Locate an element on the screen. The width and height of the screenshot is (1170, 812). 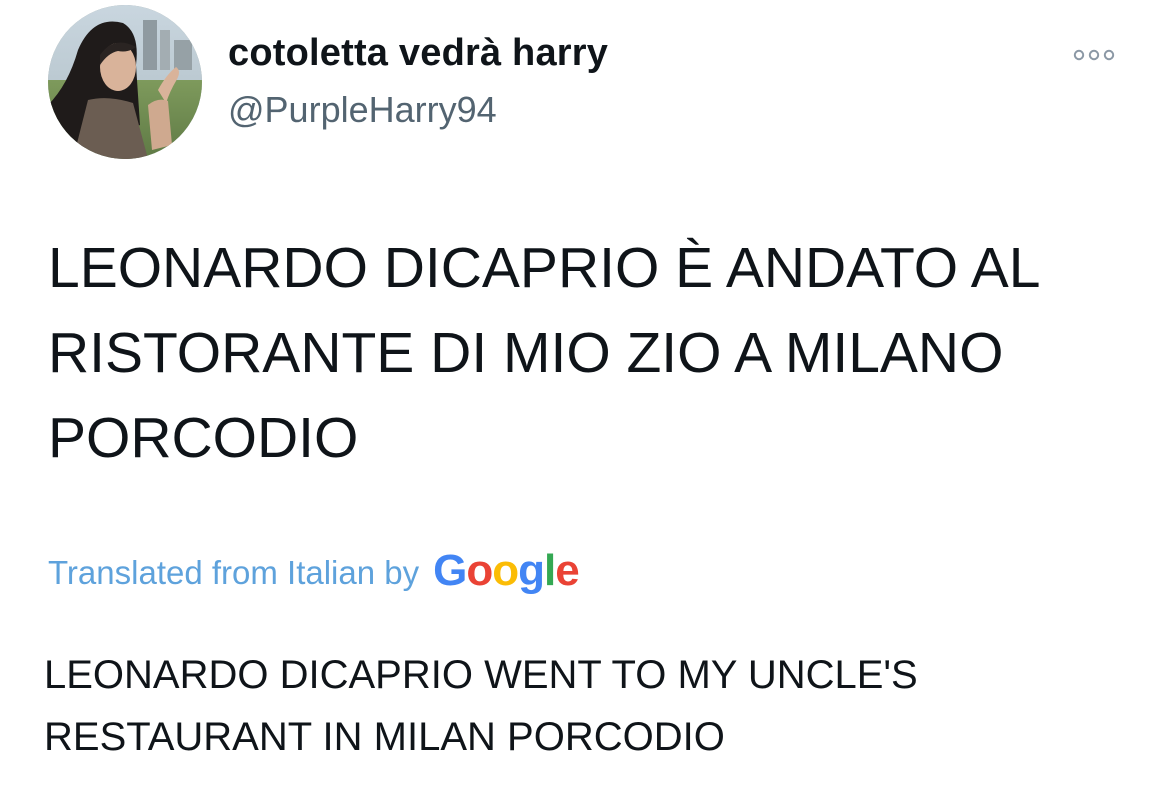
more-options-button is located at coordinates (1094, 55).